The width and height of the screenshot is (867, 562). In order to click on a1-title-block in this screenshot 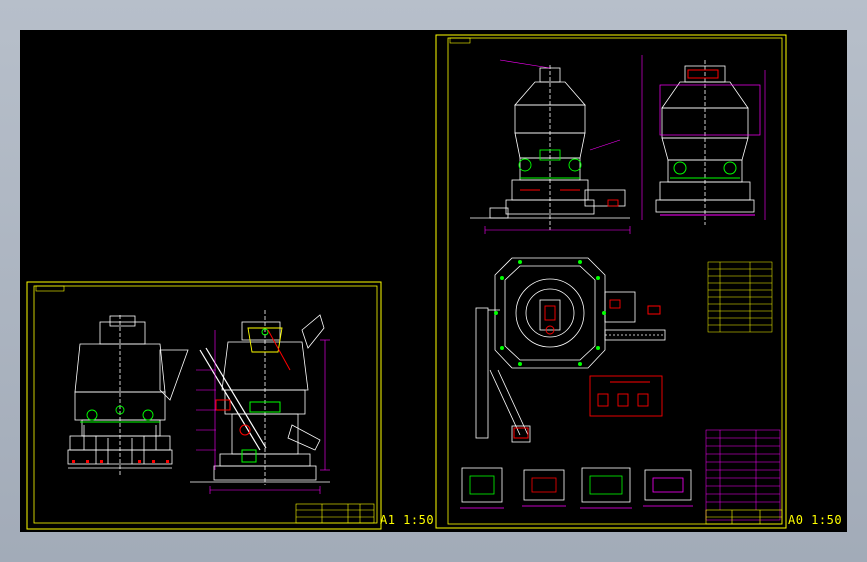, I will do `click(335, 513)`.